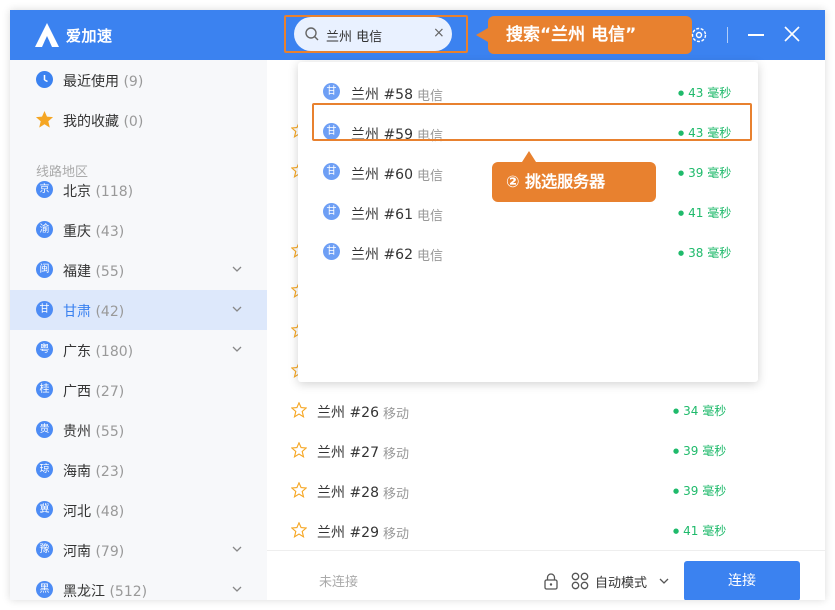  What do you see at coordinates (44, 469) in the screenshot?
I see `region-badge-icon: 琼` at bounding box center [44, 469].